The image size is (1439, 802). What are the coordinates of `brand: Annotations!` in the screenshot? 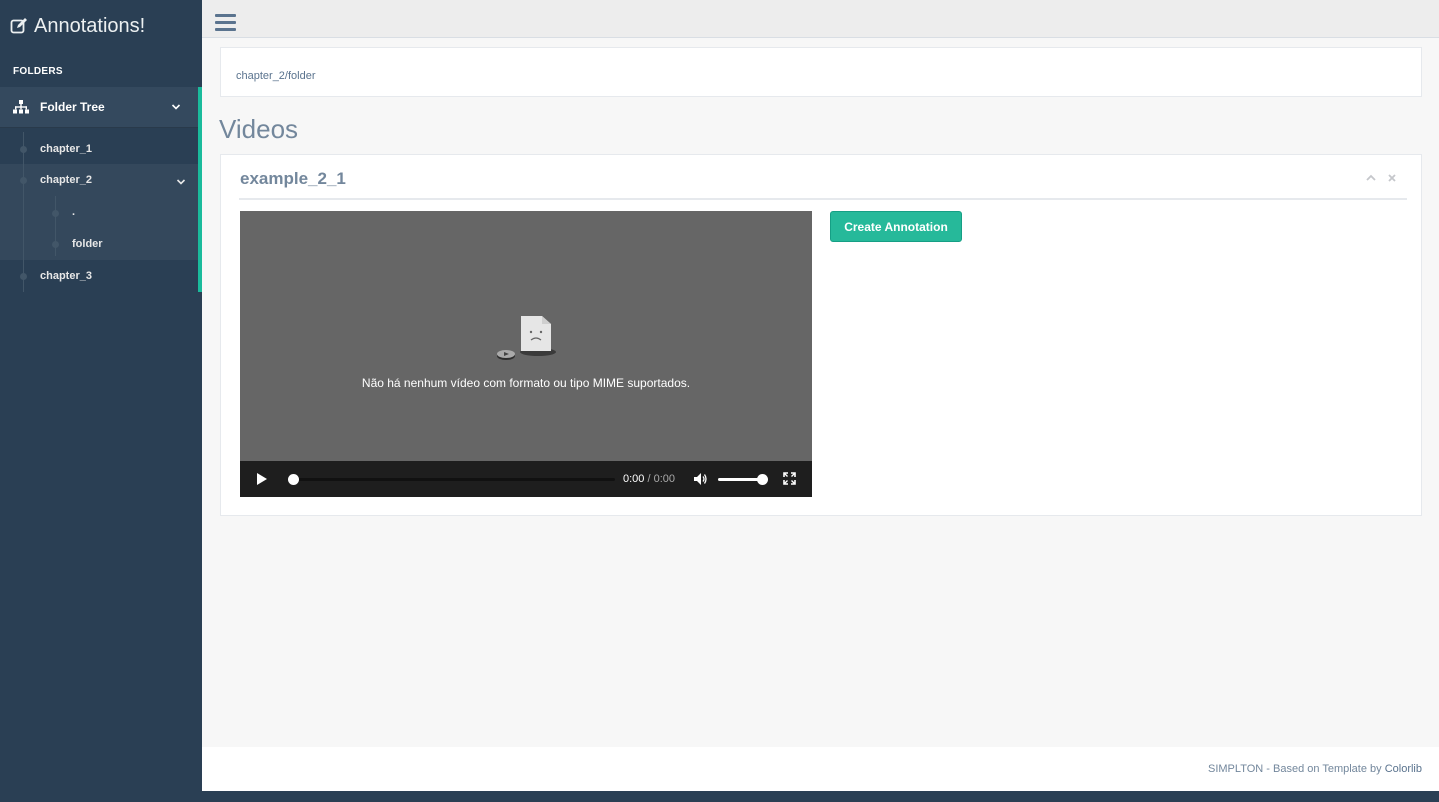 It's located at (77, 26).